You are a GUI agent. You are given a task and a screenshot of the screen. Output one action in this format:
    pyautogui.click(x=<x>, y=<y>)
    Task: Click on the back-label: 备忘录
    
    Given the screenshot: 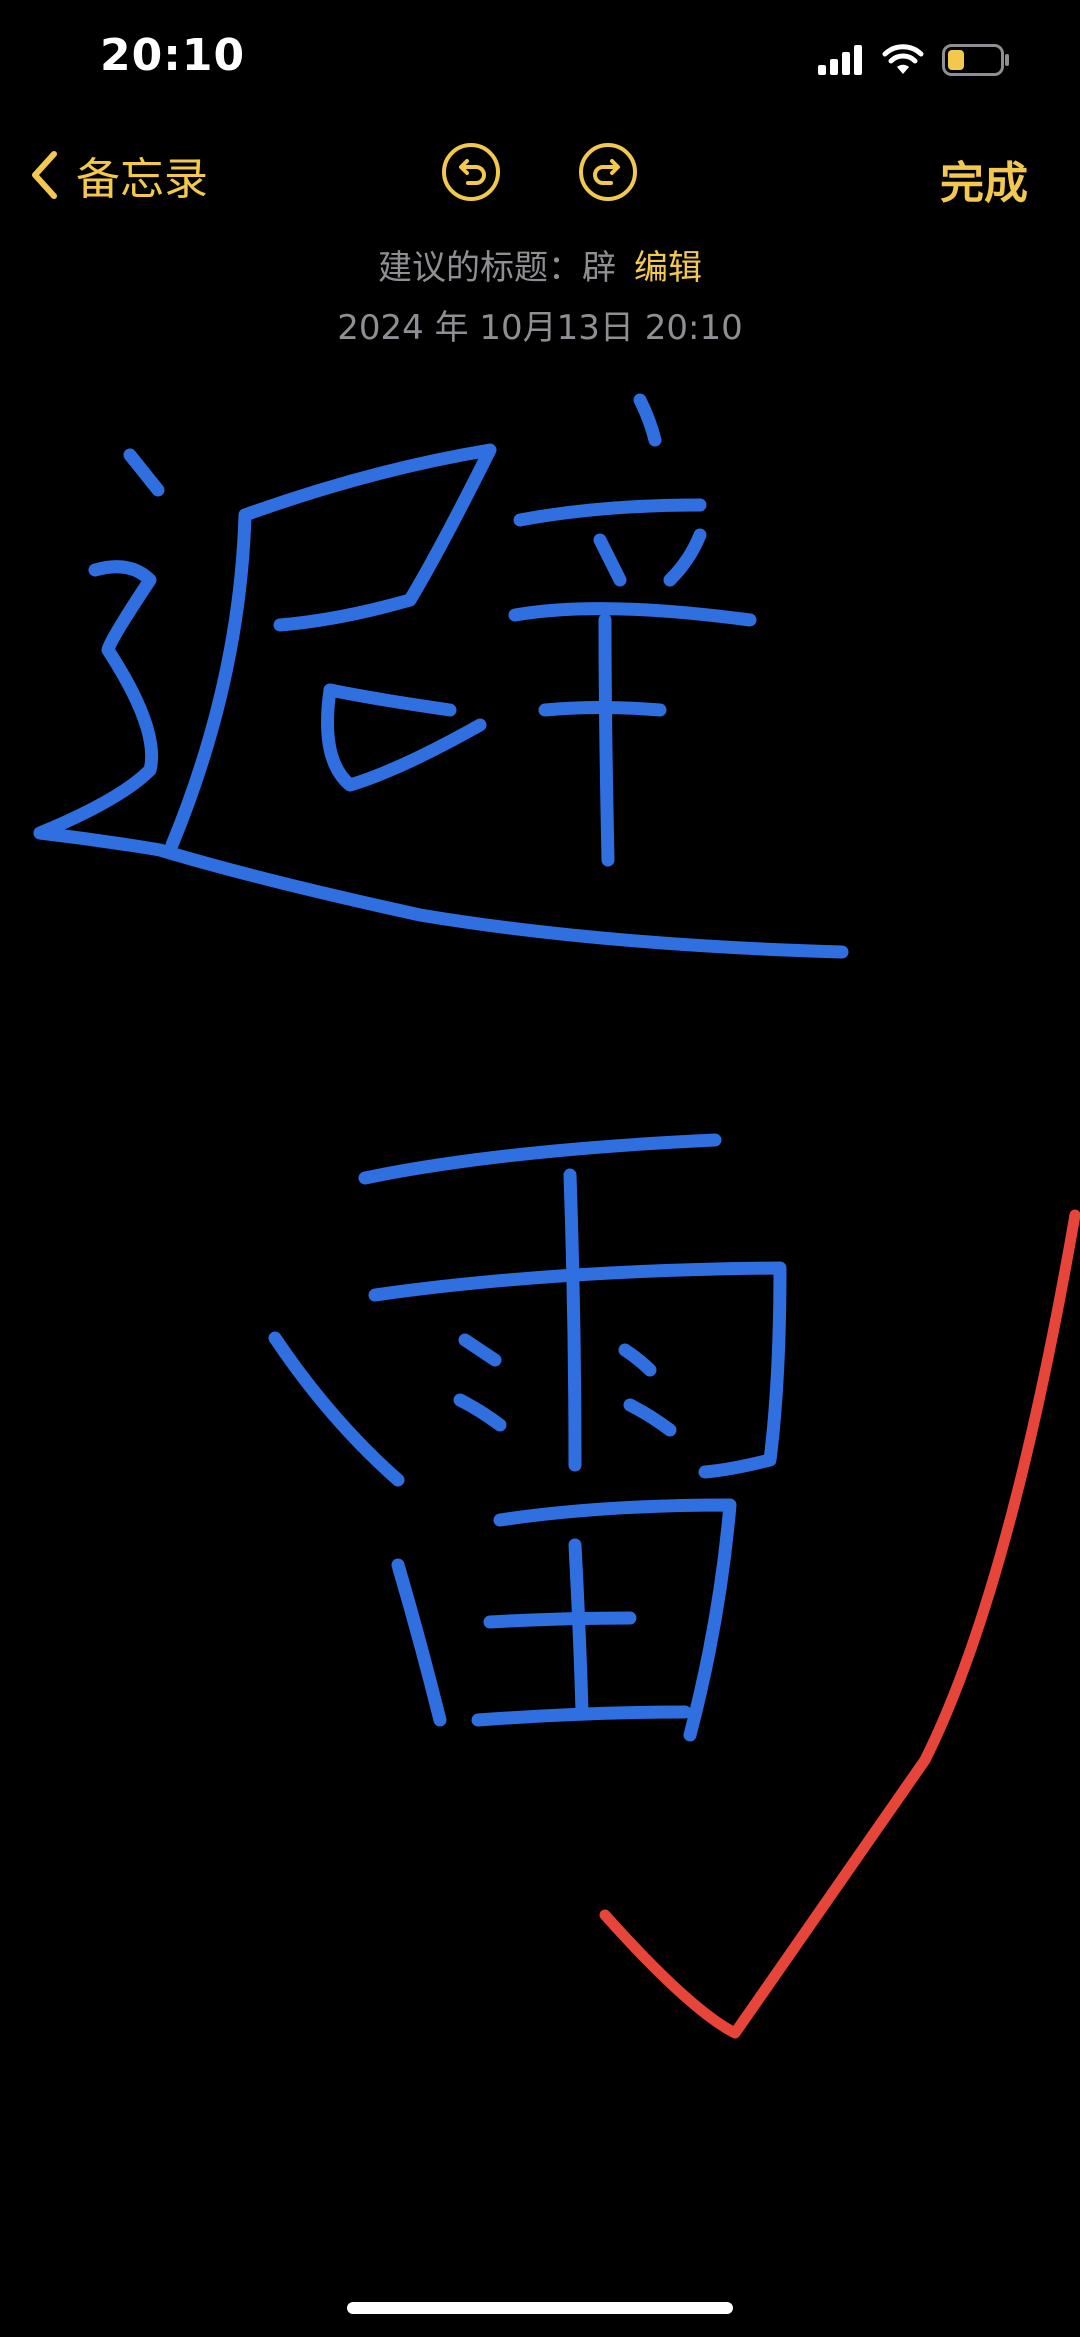 What is the action you would take?
    pyautogui.click(x=142, y=179)
    